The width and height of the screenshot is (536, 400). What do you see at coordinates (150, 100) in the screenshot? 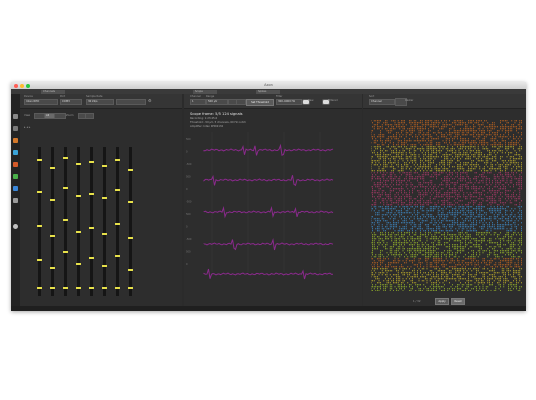
I see `gear-icon: ⚙` at bounding box center [150, 100].